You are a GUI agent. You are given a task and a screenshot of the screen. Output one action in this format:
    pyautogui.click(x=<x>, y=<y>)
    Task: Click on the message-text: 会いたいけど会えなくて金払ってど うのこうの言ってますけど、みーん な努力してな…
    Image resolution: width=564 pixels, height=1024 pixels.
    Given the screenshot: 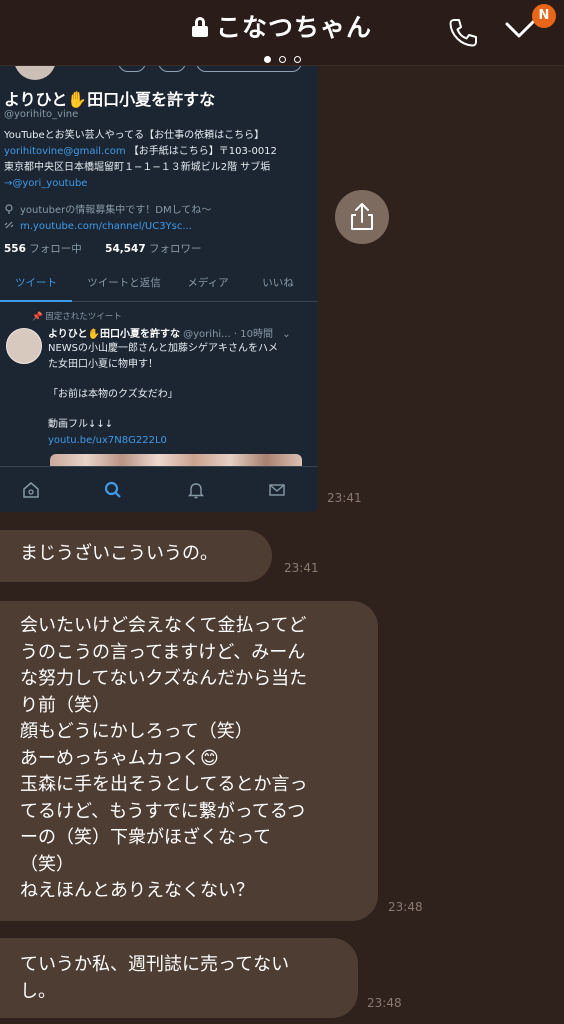 What is the action you would take?
    pyautogui.click(x=164, y=758)
    